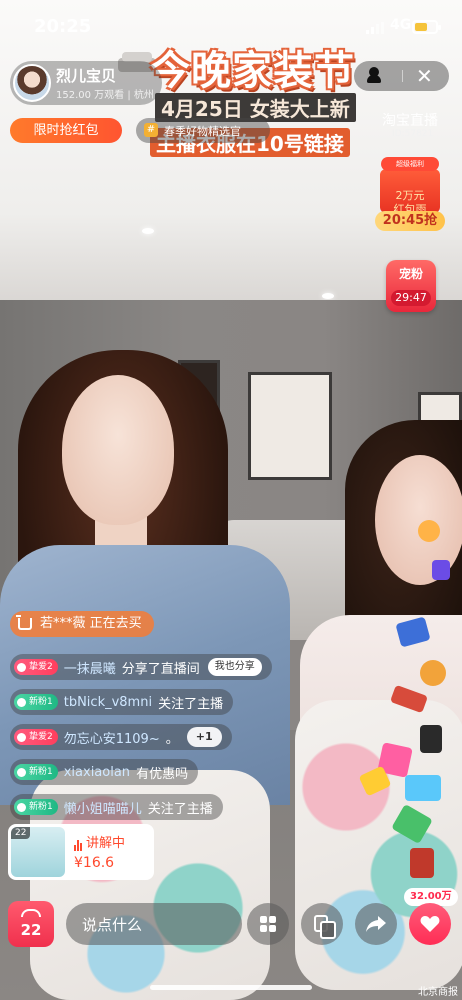 Image resolution: width=462 pixels, height=1000 pixels. I want to click on host-avatar, so click(32, 83).